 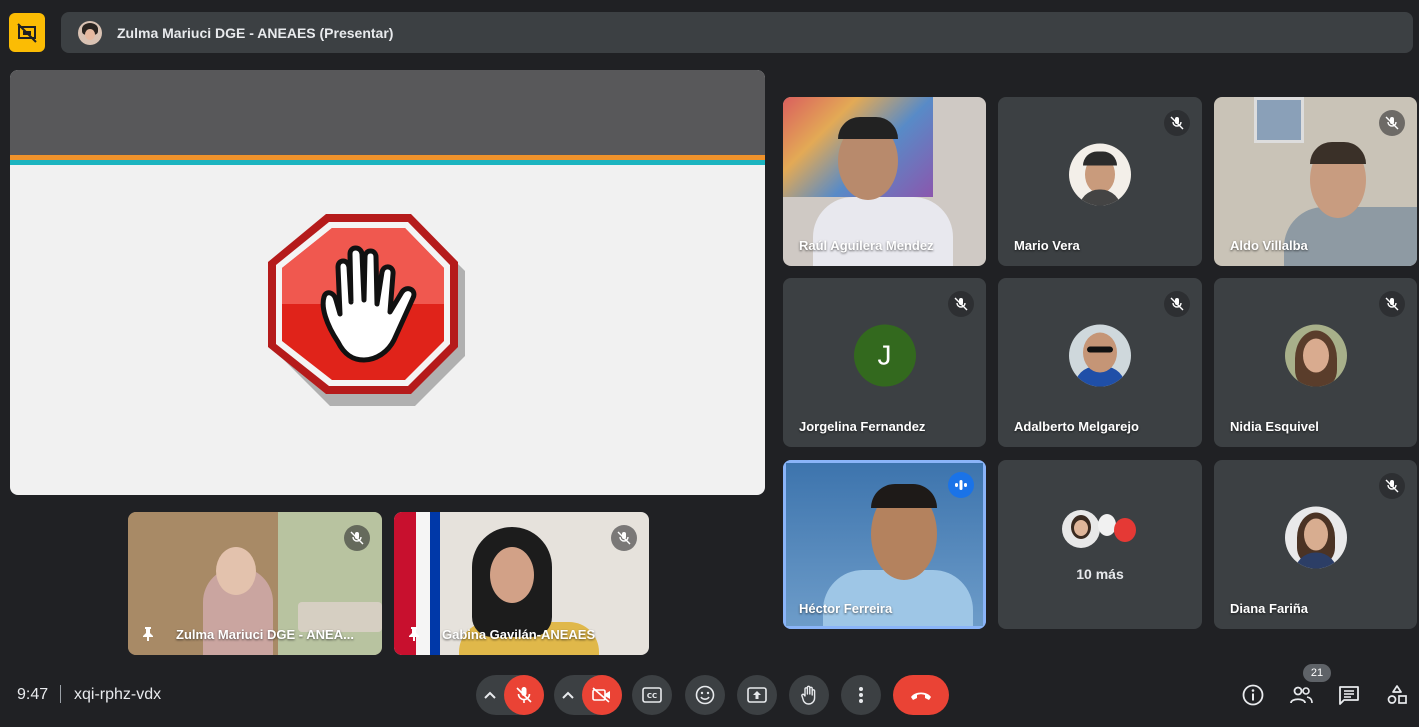 What do you see at coordinates (866, 245) in the screenshot?
I see `participant-name: Raúl Aguilera Mendez` at bounding box center [866, 245].